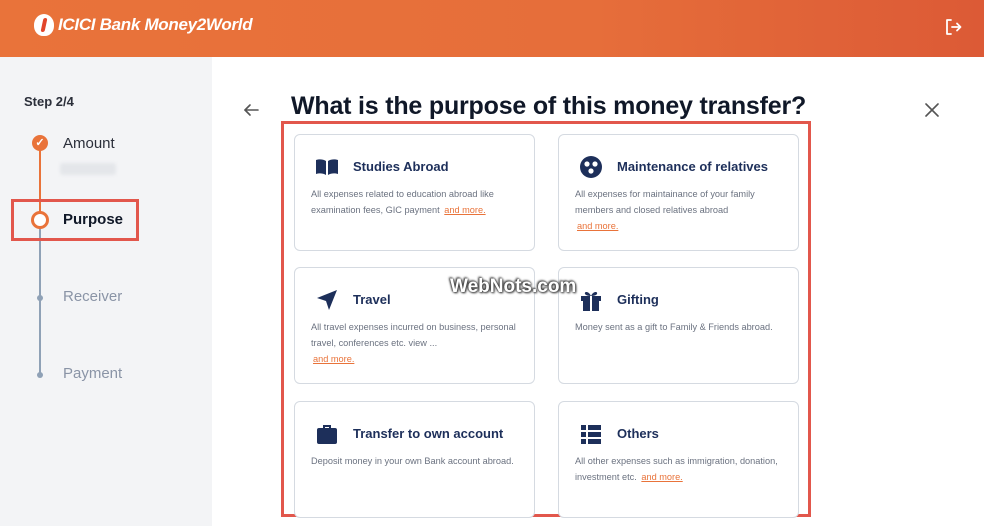 The width and height of the screenshot is (984, 526). Describe the element at coordinates (155, 24) in the screenshot. I see `brand-name: ICICI Bank Money2World` at that location.